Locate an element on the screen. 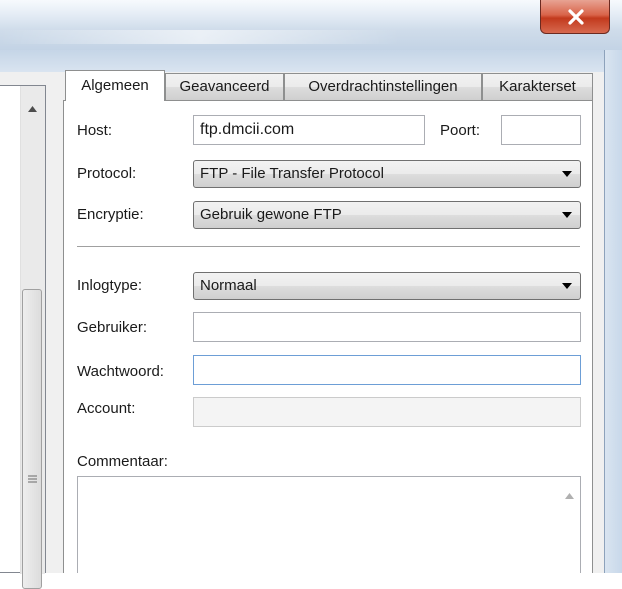 The width and height of the screenshot is (622, 589). tab-algemeen: Algemeen is located at coordinates (115, 85).